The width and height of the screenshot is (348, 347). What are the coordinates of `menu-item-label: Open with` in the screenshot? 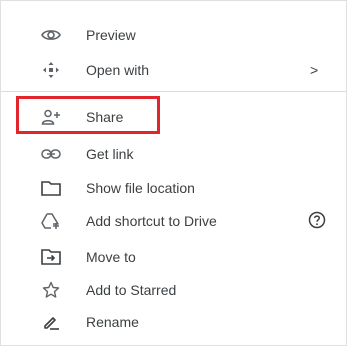 It's located at (118, 70).